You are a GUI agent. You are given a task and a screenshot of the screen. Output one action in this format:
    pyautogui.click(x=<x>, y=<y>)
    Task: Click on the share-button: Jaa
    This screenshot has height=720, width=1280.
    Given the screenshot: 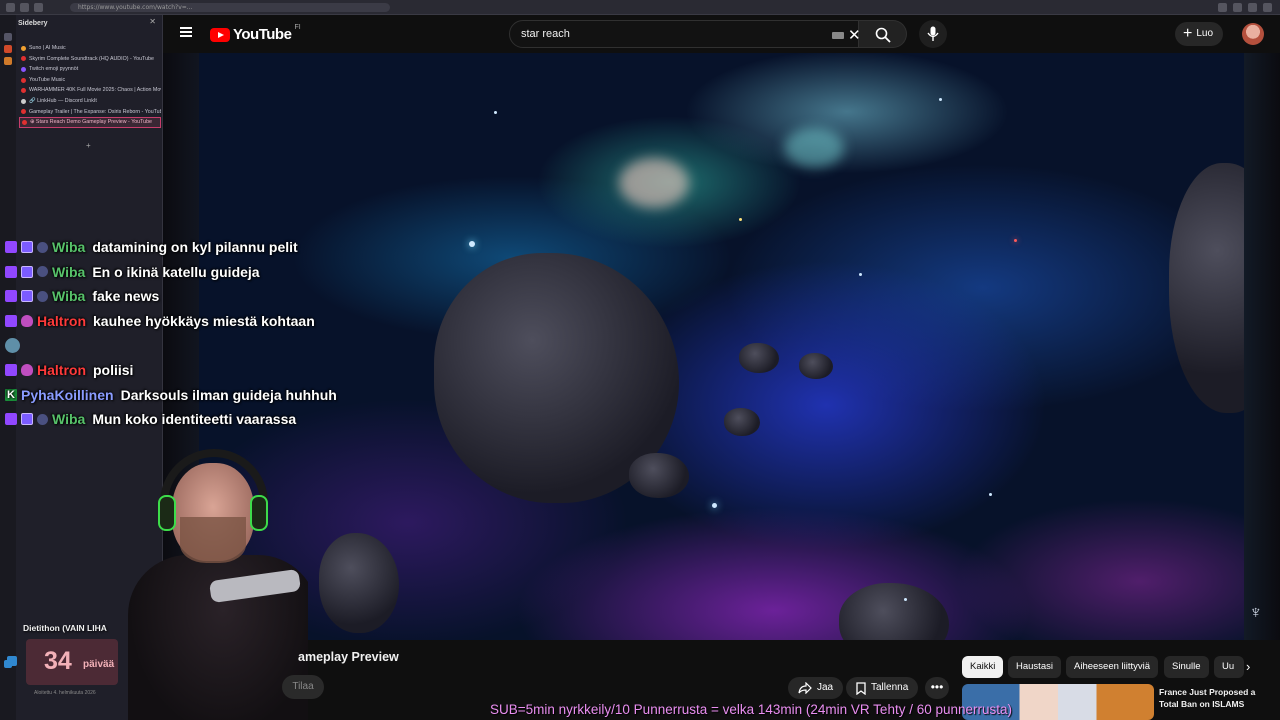 What is the action you would take?
    pyautogui.click(x=816, y=688)
    